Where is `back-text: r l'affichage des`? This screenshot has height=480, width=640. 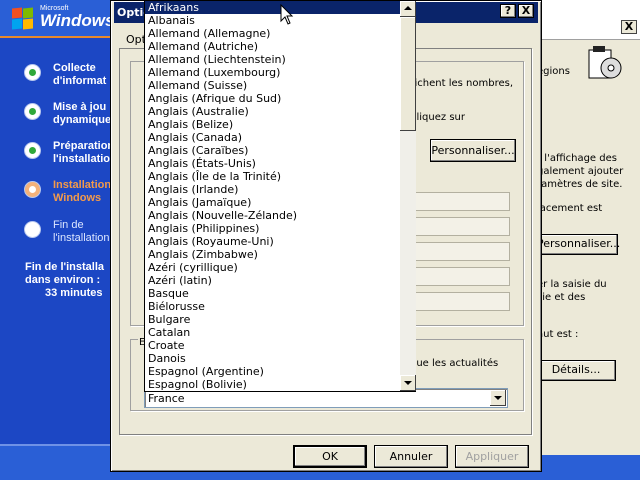
back-text: r l'affichage des is located at coordinates (577, 158).